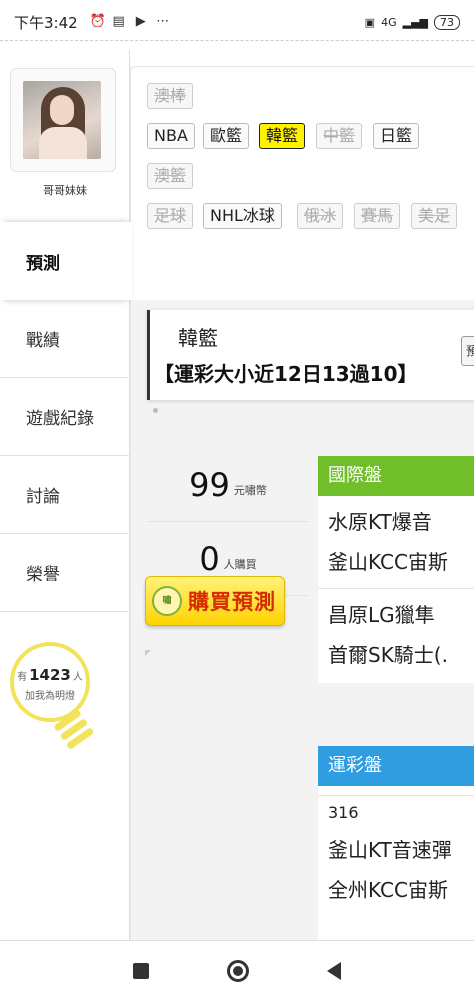 The height and width of the screenshot is (1000, 474). What do you see at coordinates (22, 677) in the screenshot?
I see `bulb-prefix: 有` at bounding box center [22, 677].